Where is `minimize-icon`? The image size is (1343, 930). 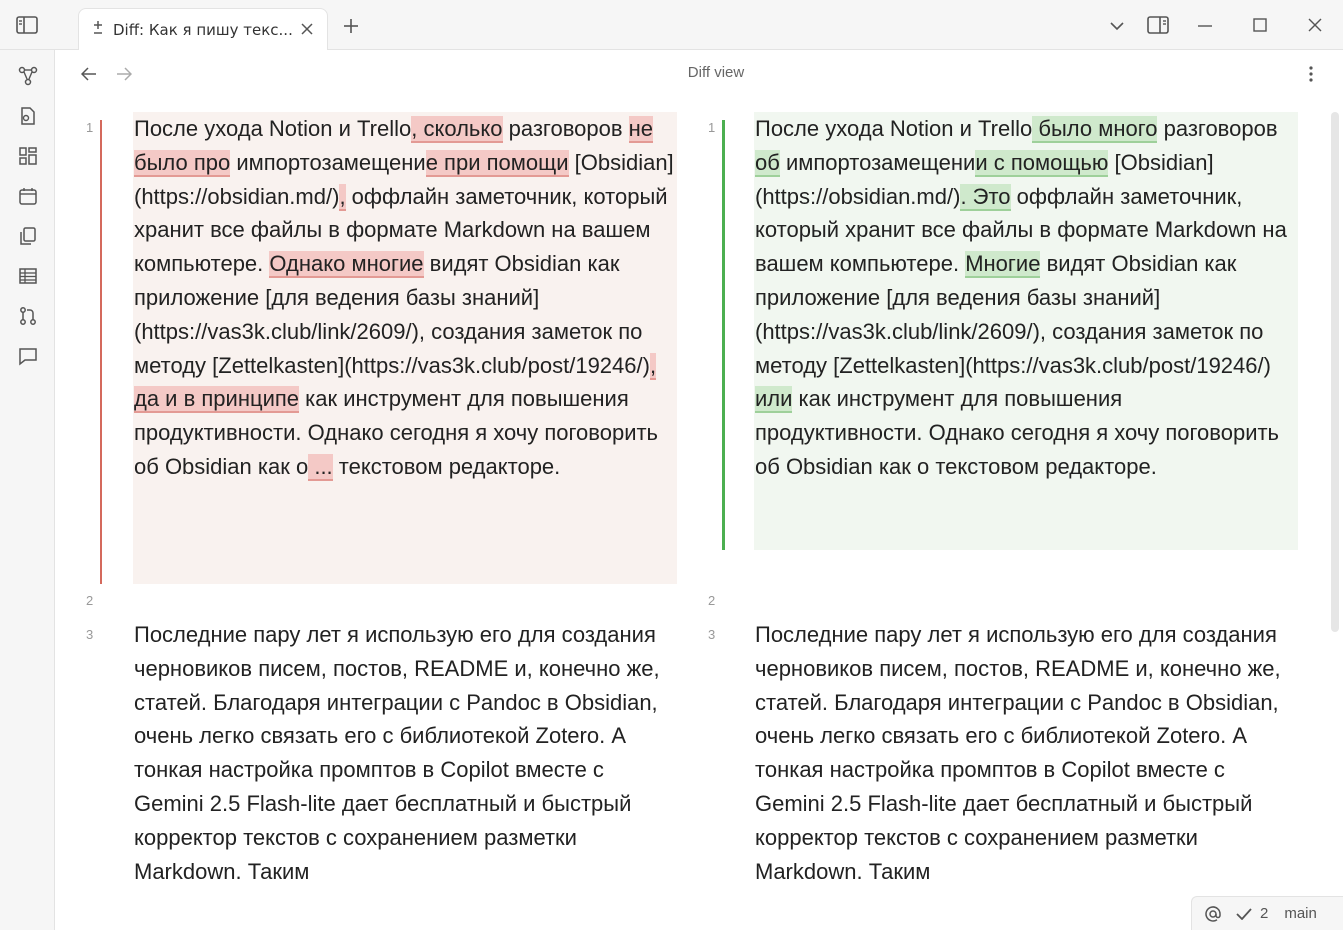 minimize-icon is located at coordinates (1205, 26).